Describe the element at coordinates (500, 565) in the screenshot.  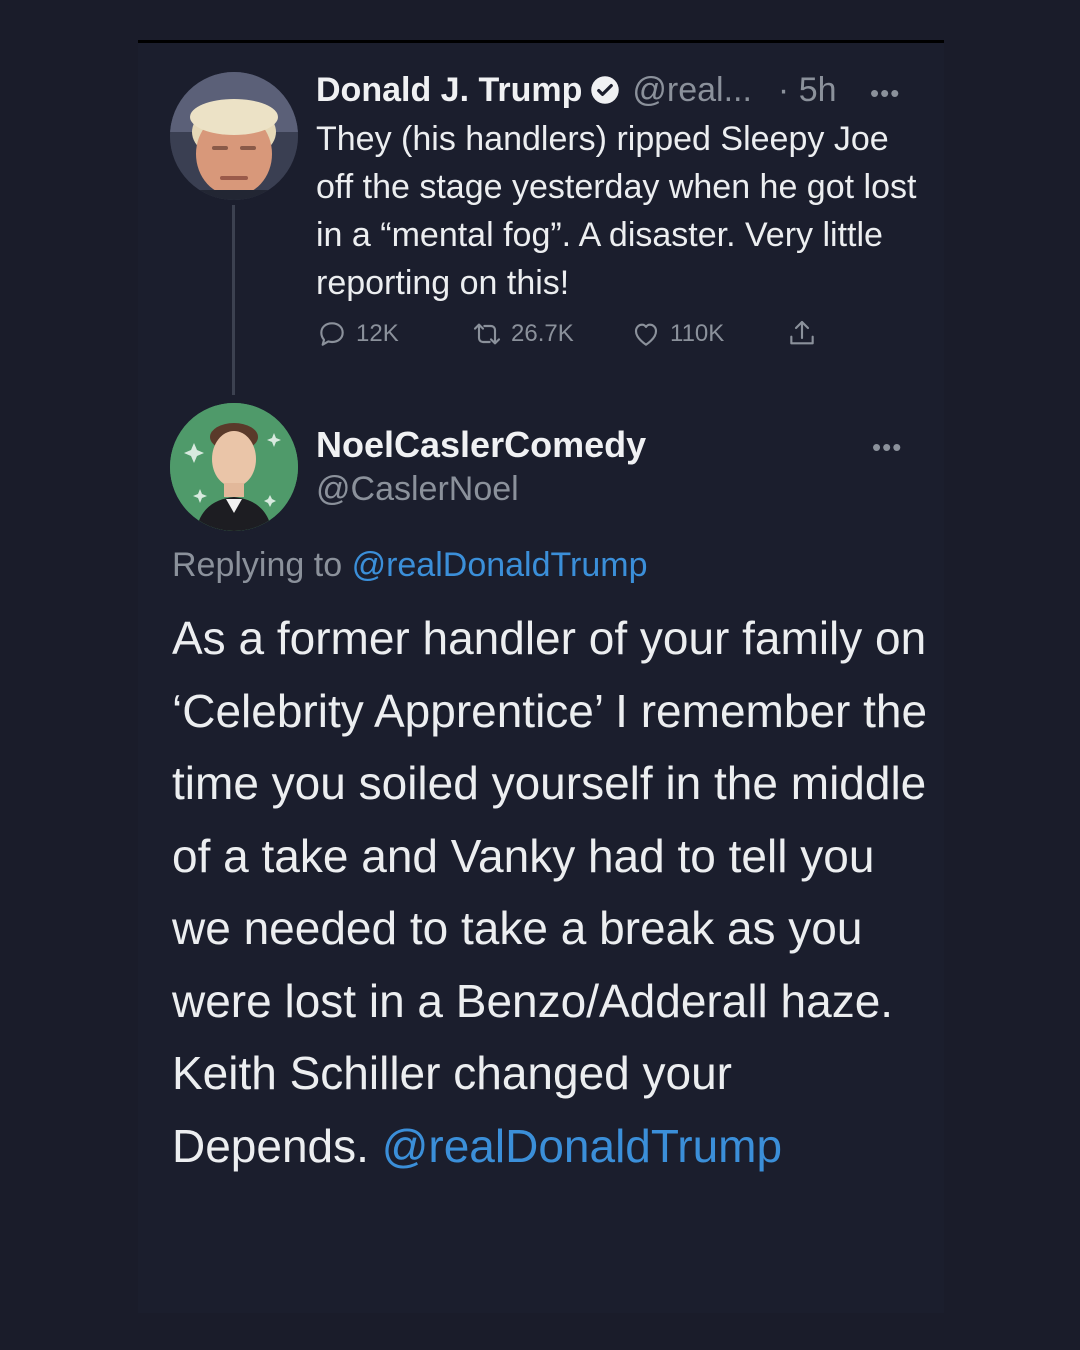
I see `replying-to-mention: @realDonaldTrump` at that location.